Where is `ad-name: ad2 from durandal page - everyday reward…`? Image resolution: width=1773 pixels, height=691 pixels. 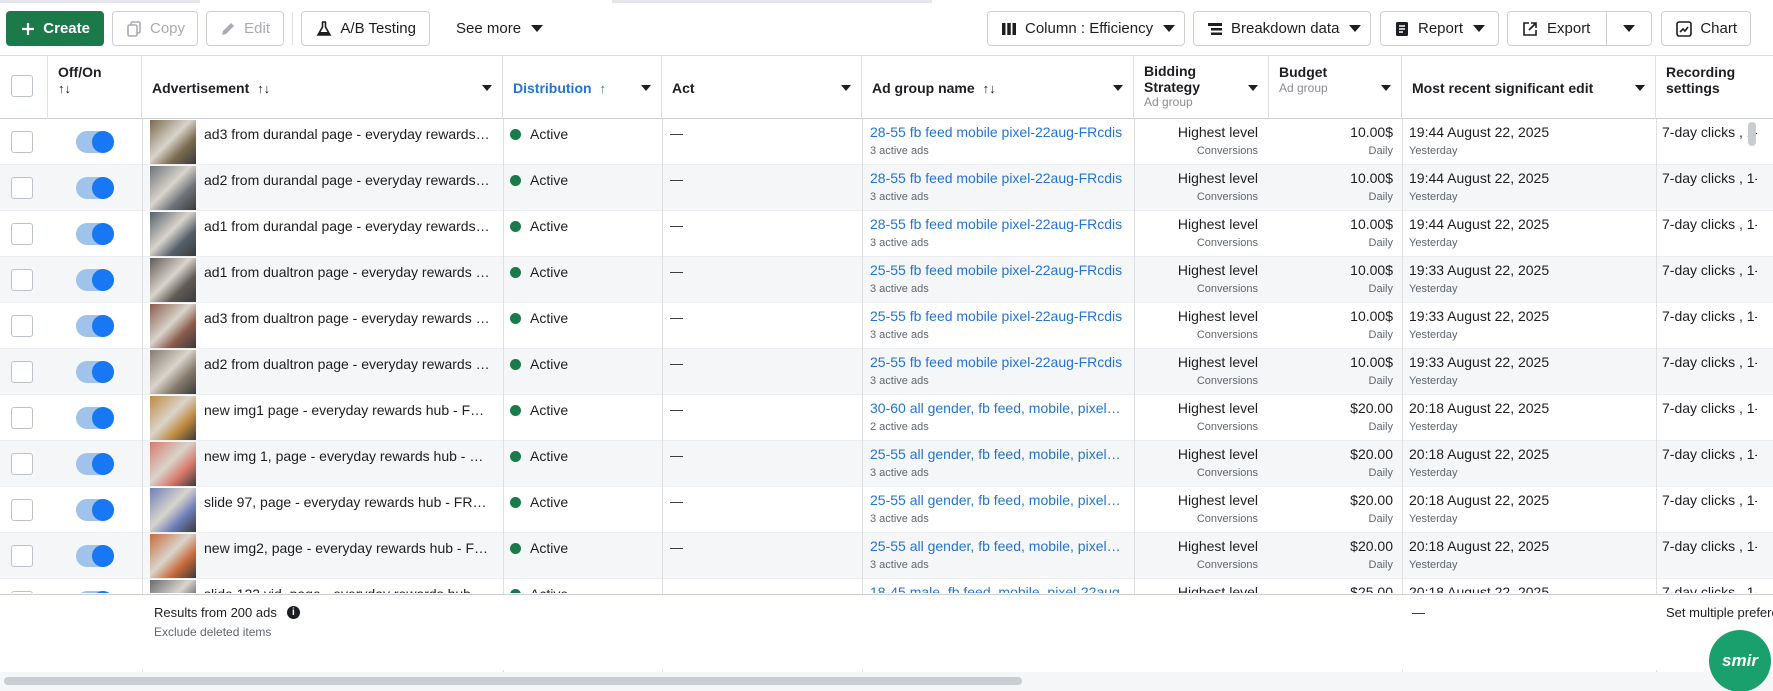 ad-name: ad2 from durandal page - everyday reward… is located at coordinates (347, 180).